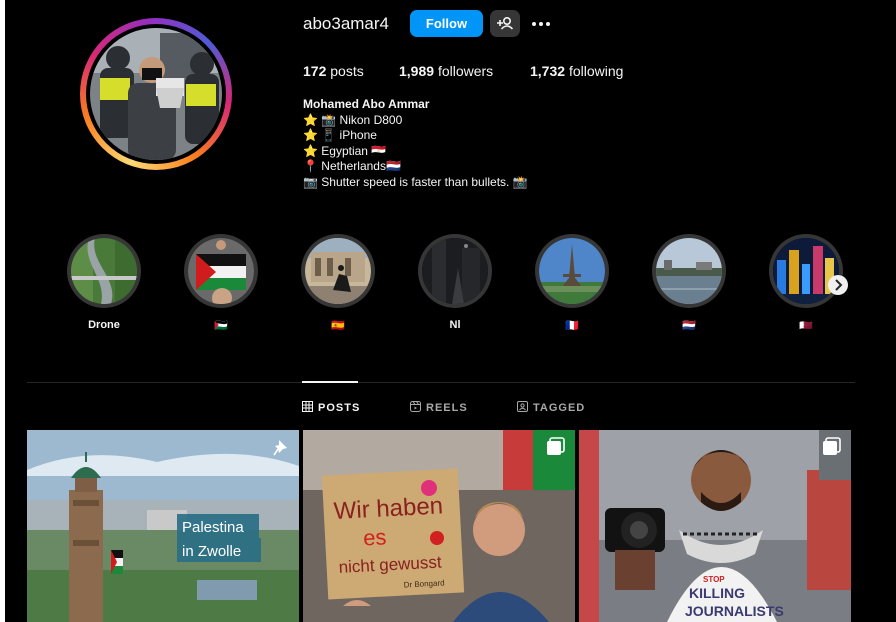 This screenshot has width=896, height=622. What do you see at coordinates (441, 382) in the screenshot?
I see `tabs-divider` at bounding box center [441, 382].